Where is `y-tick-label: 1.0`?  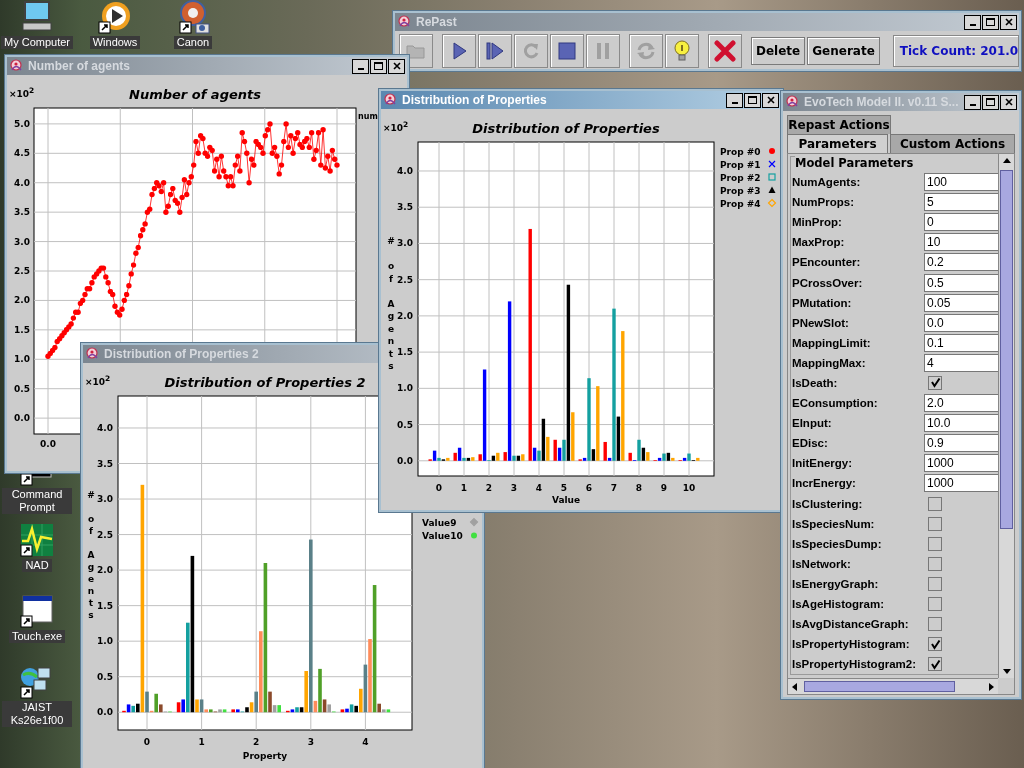 y-tick-label: 1.0 is located at coordinates (22, 359).